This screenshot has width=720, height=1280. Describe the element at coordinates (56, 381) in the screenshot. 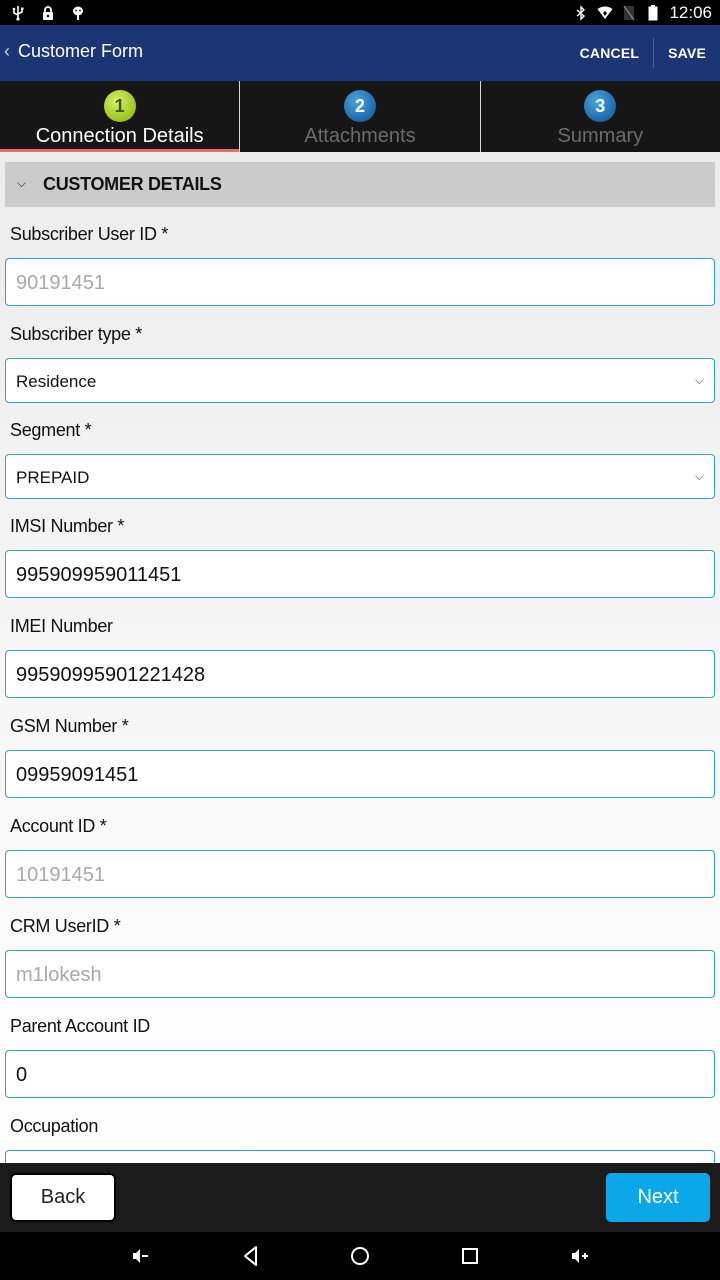

I see `field-value: Residence` at that location.